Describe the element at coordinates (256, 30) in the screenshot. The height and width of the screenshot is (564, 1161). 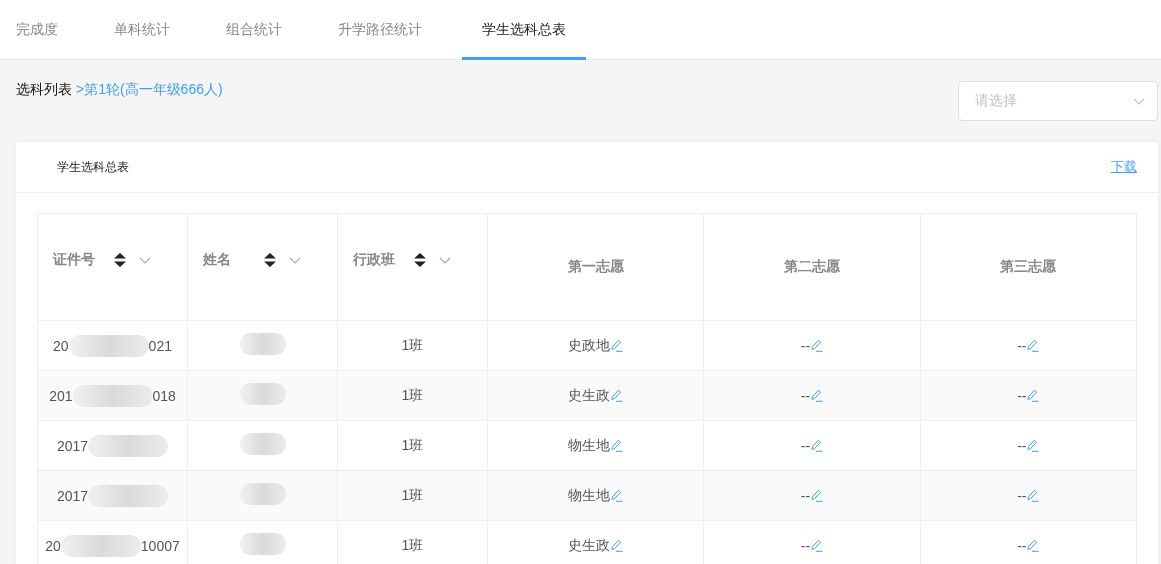
I see `tab: 组合统计` at that location.